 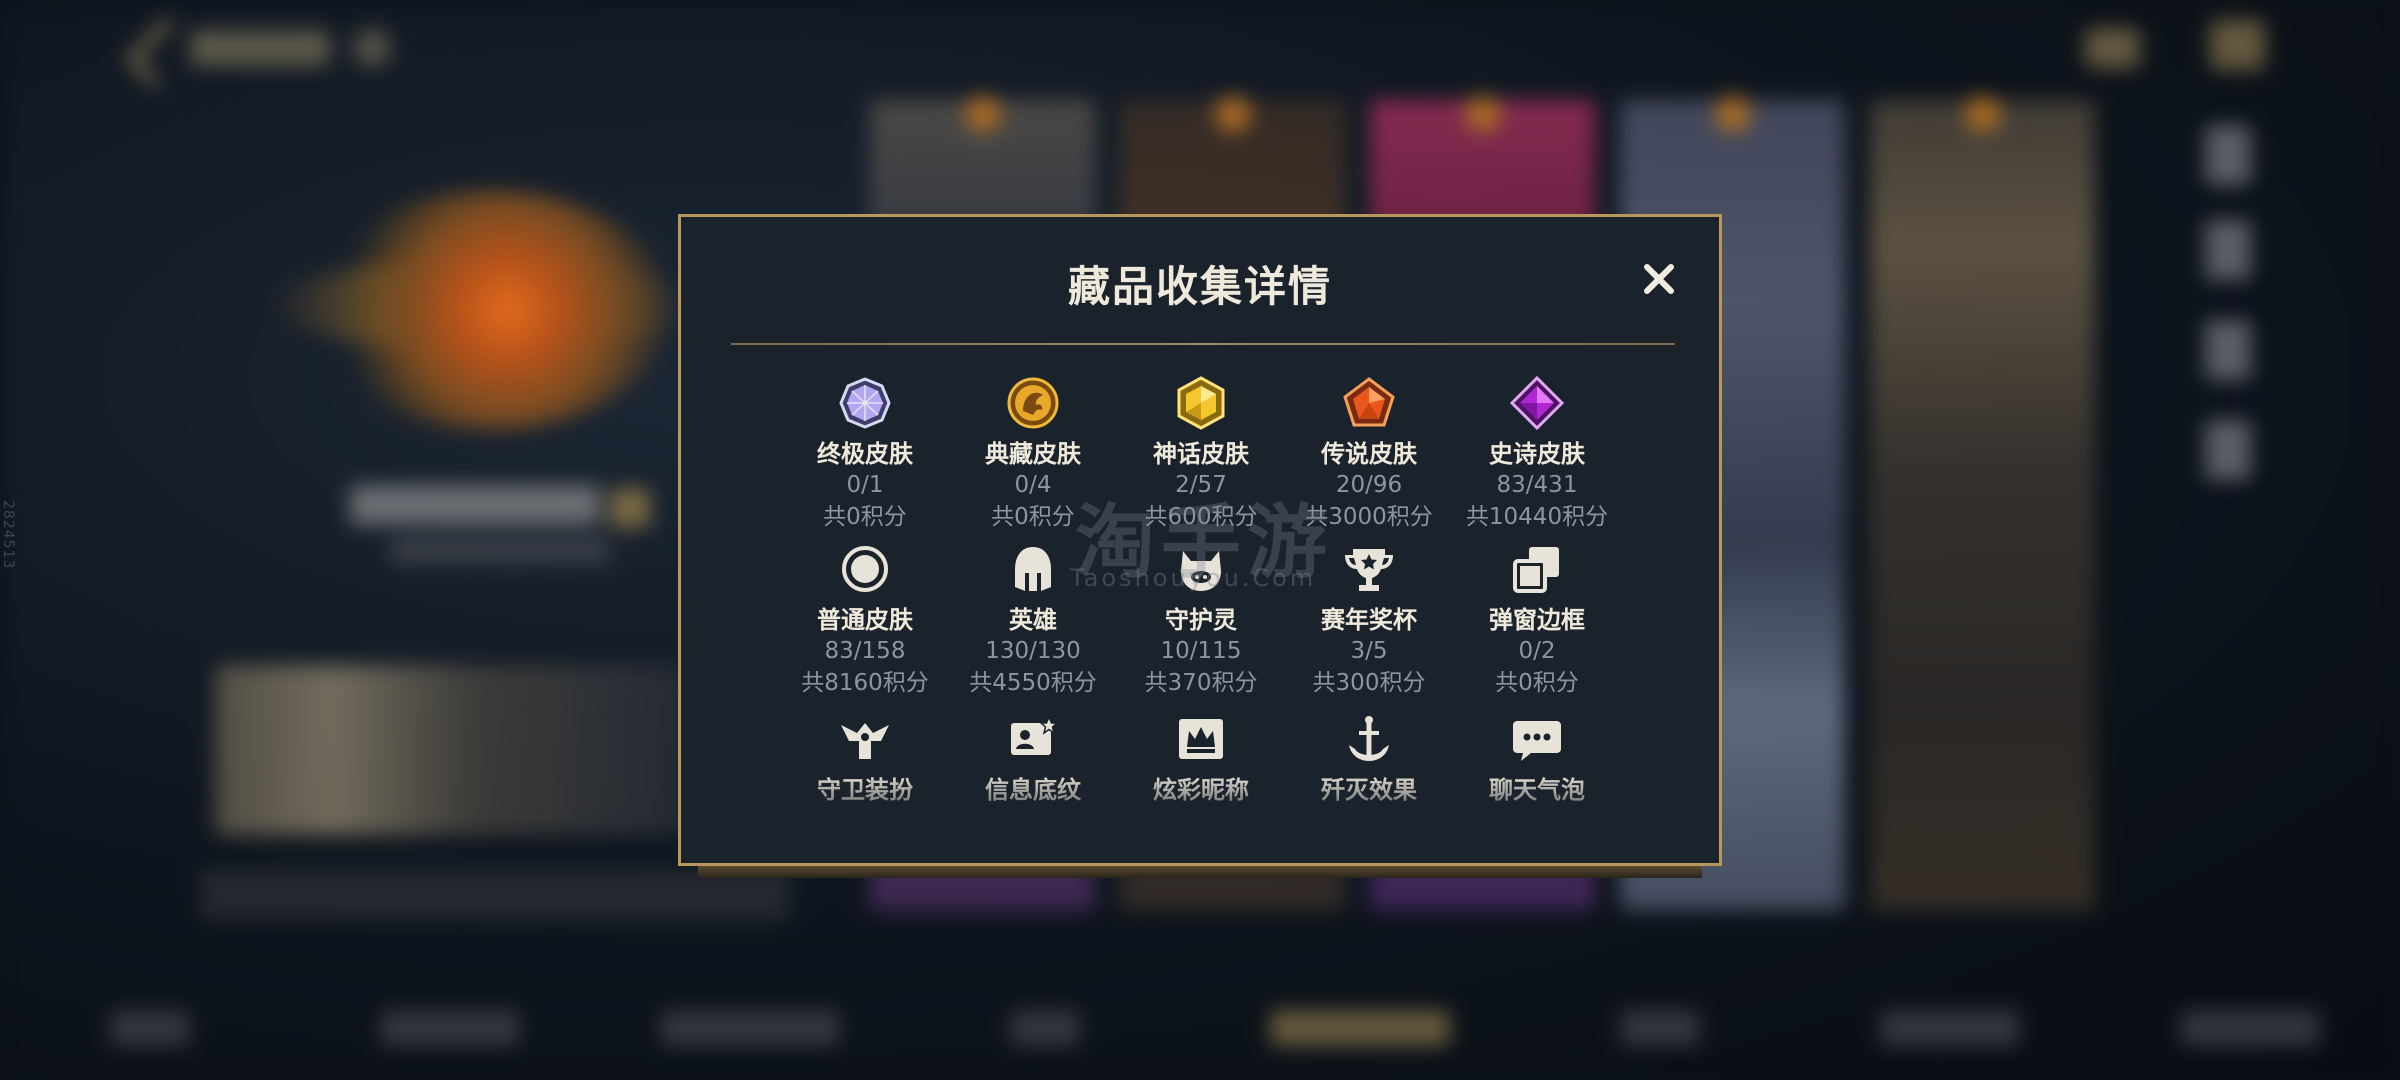 I want to click on title-divider, so click(x=1203, y=344).